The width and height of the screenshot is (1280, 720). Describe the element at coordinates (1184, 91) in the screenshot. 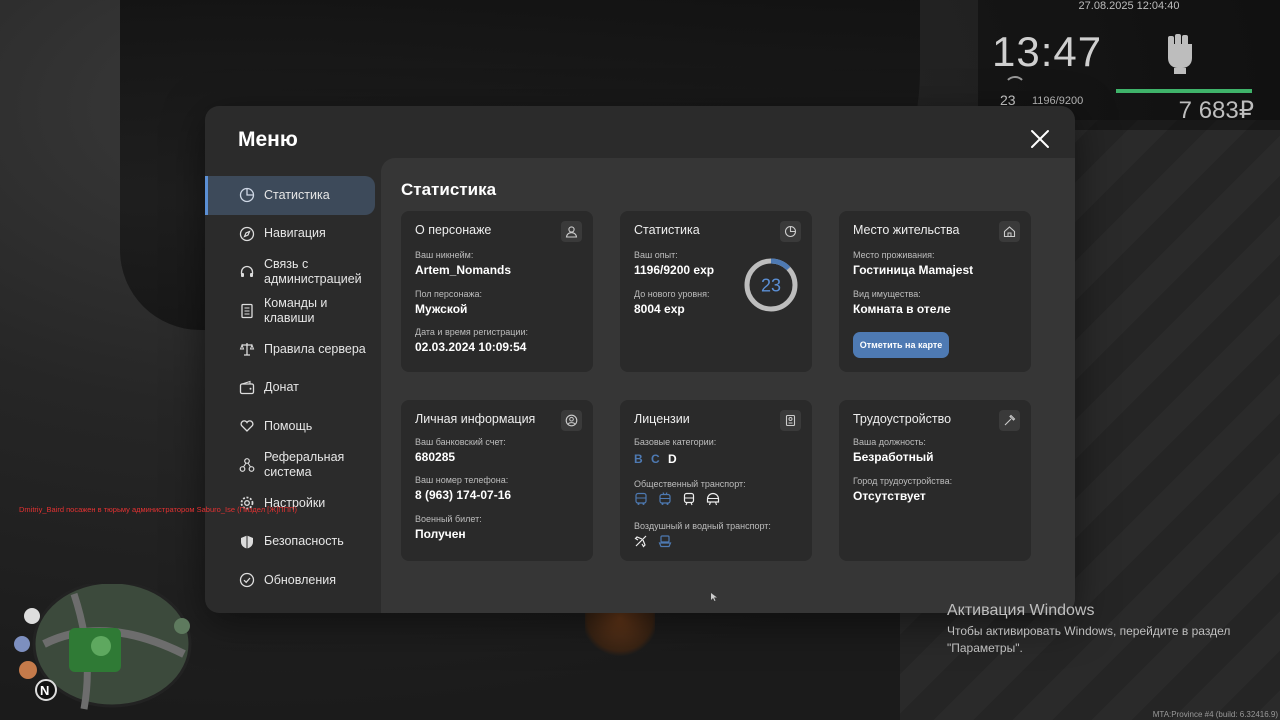

I see `hud-money-bar` at that location.